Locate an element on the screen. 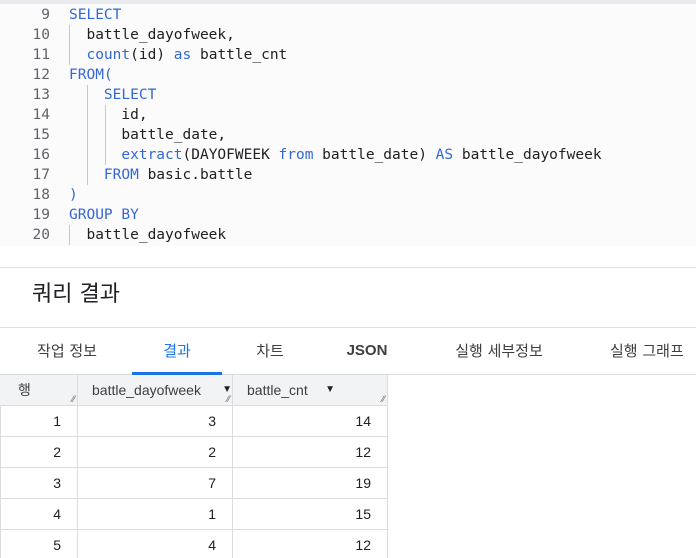  dayofweek-cell: 2 is located at coordinates (155, 452).